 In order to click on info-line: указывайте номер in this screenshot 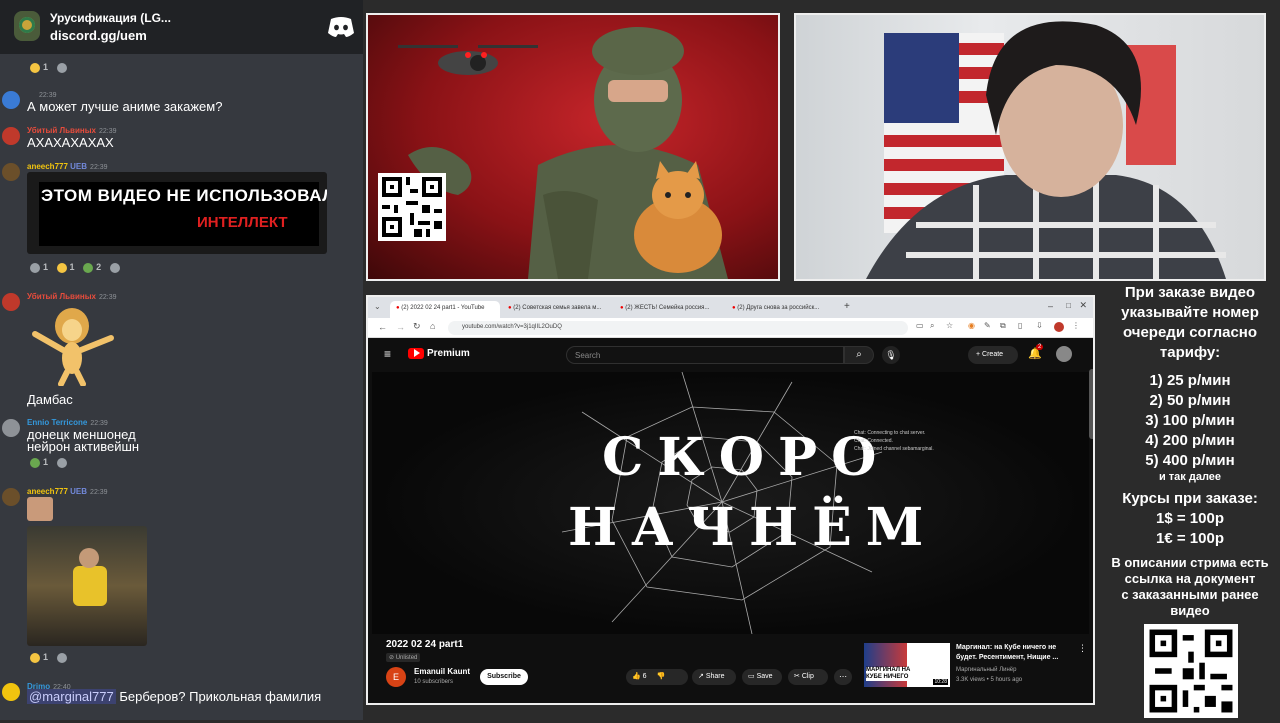, I will do `click(1190, 312)`.